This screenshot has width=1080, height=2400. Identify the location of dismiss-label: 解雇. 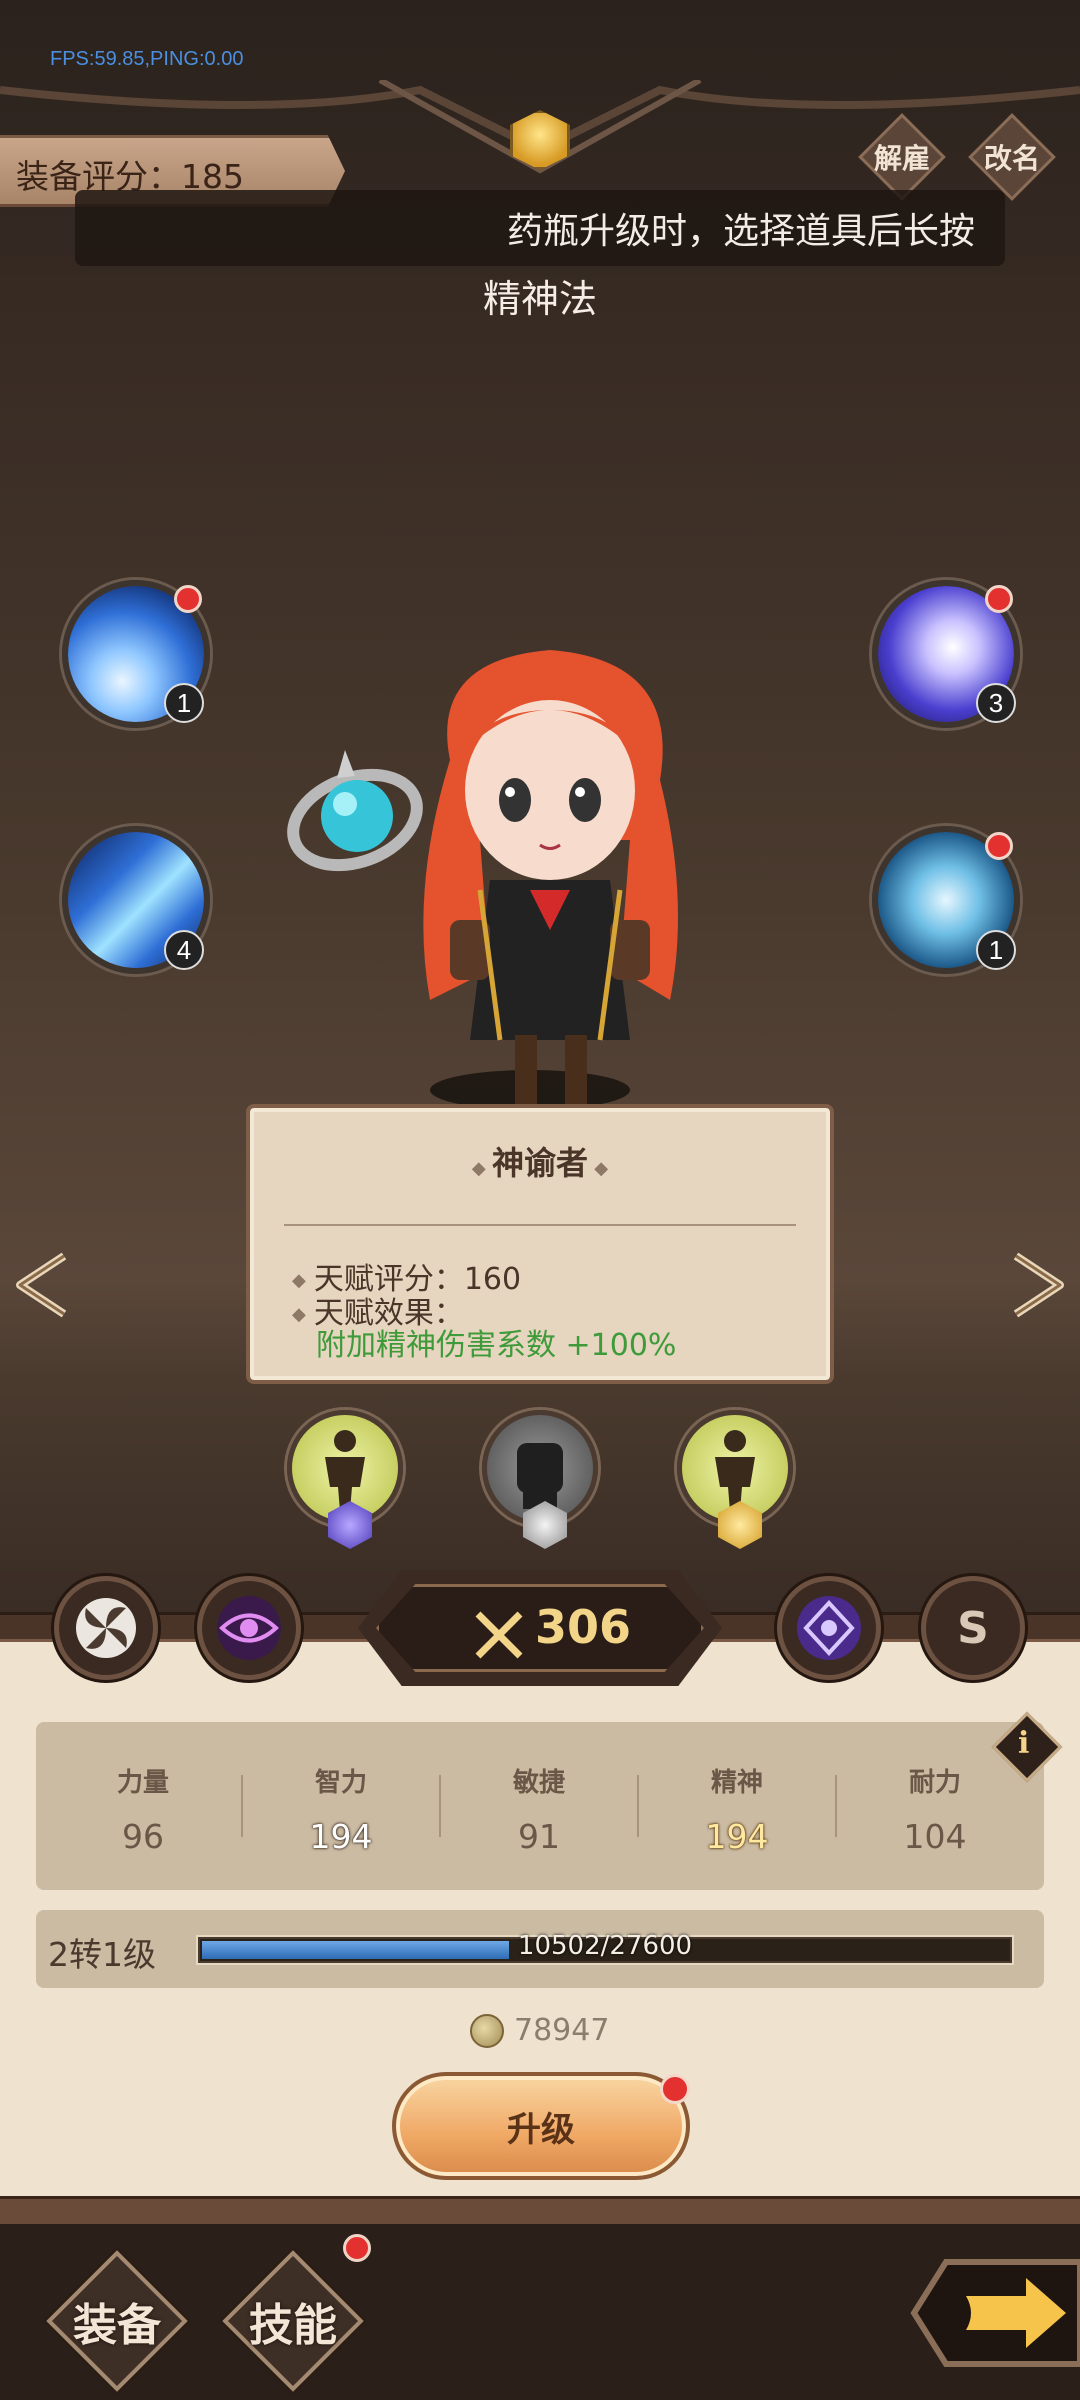
(901, 158).